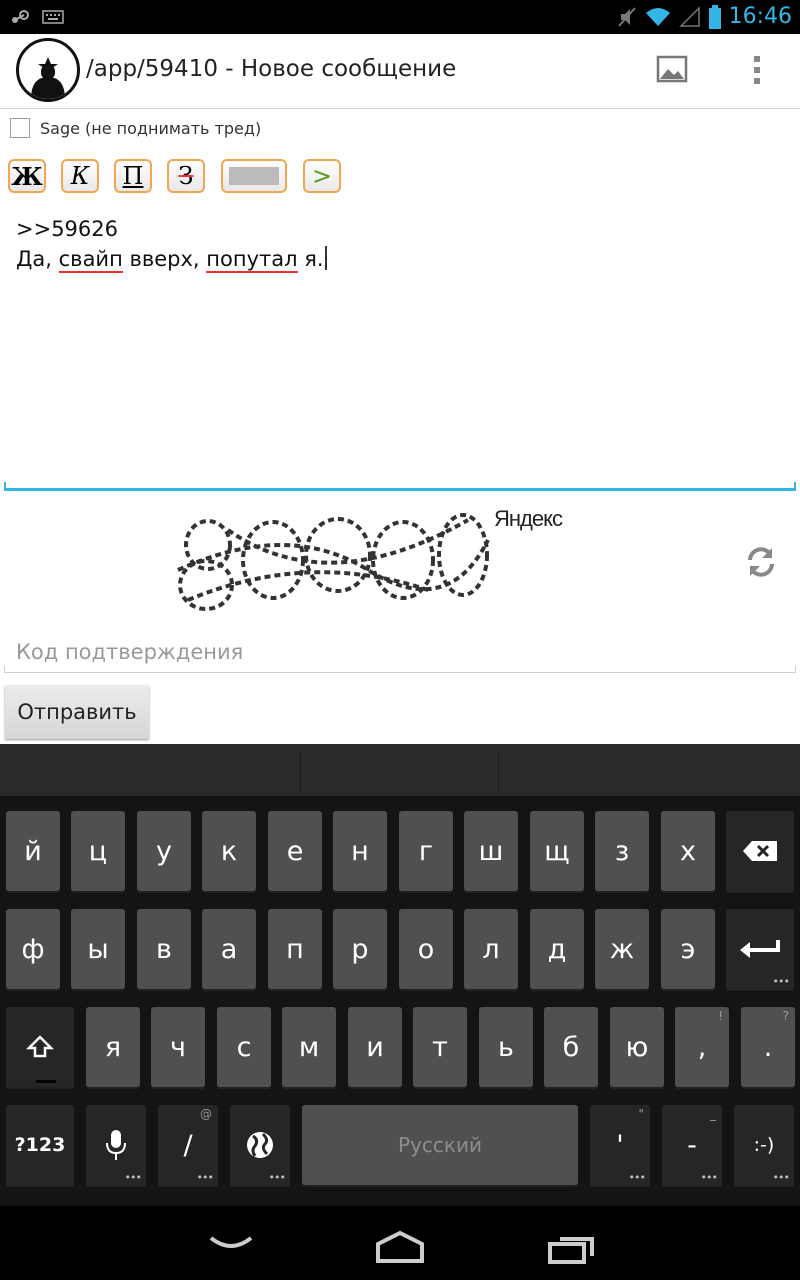 The image size is (800, 1280). What do you see at coordinates (133, 176) in the screenshot?
I see `underline-button: П` at bounding box center [133, 176].